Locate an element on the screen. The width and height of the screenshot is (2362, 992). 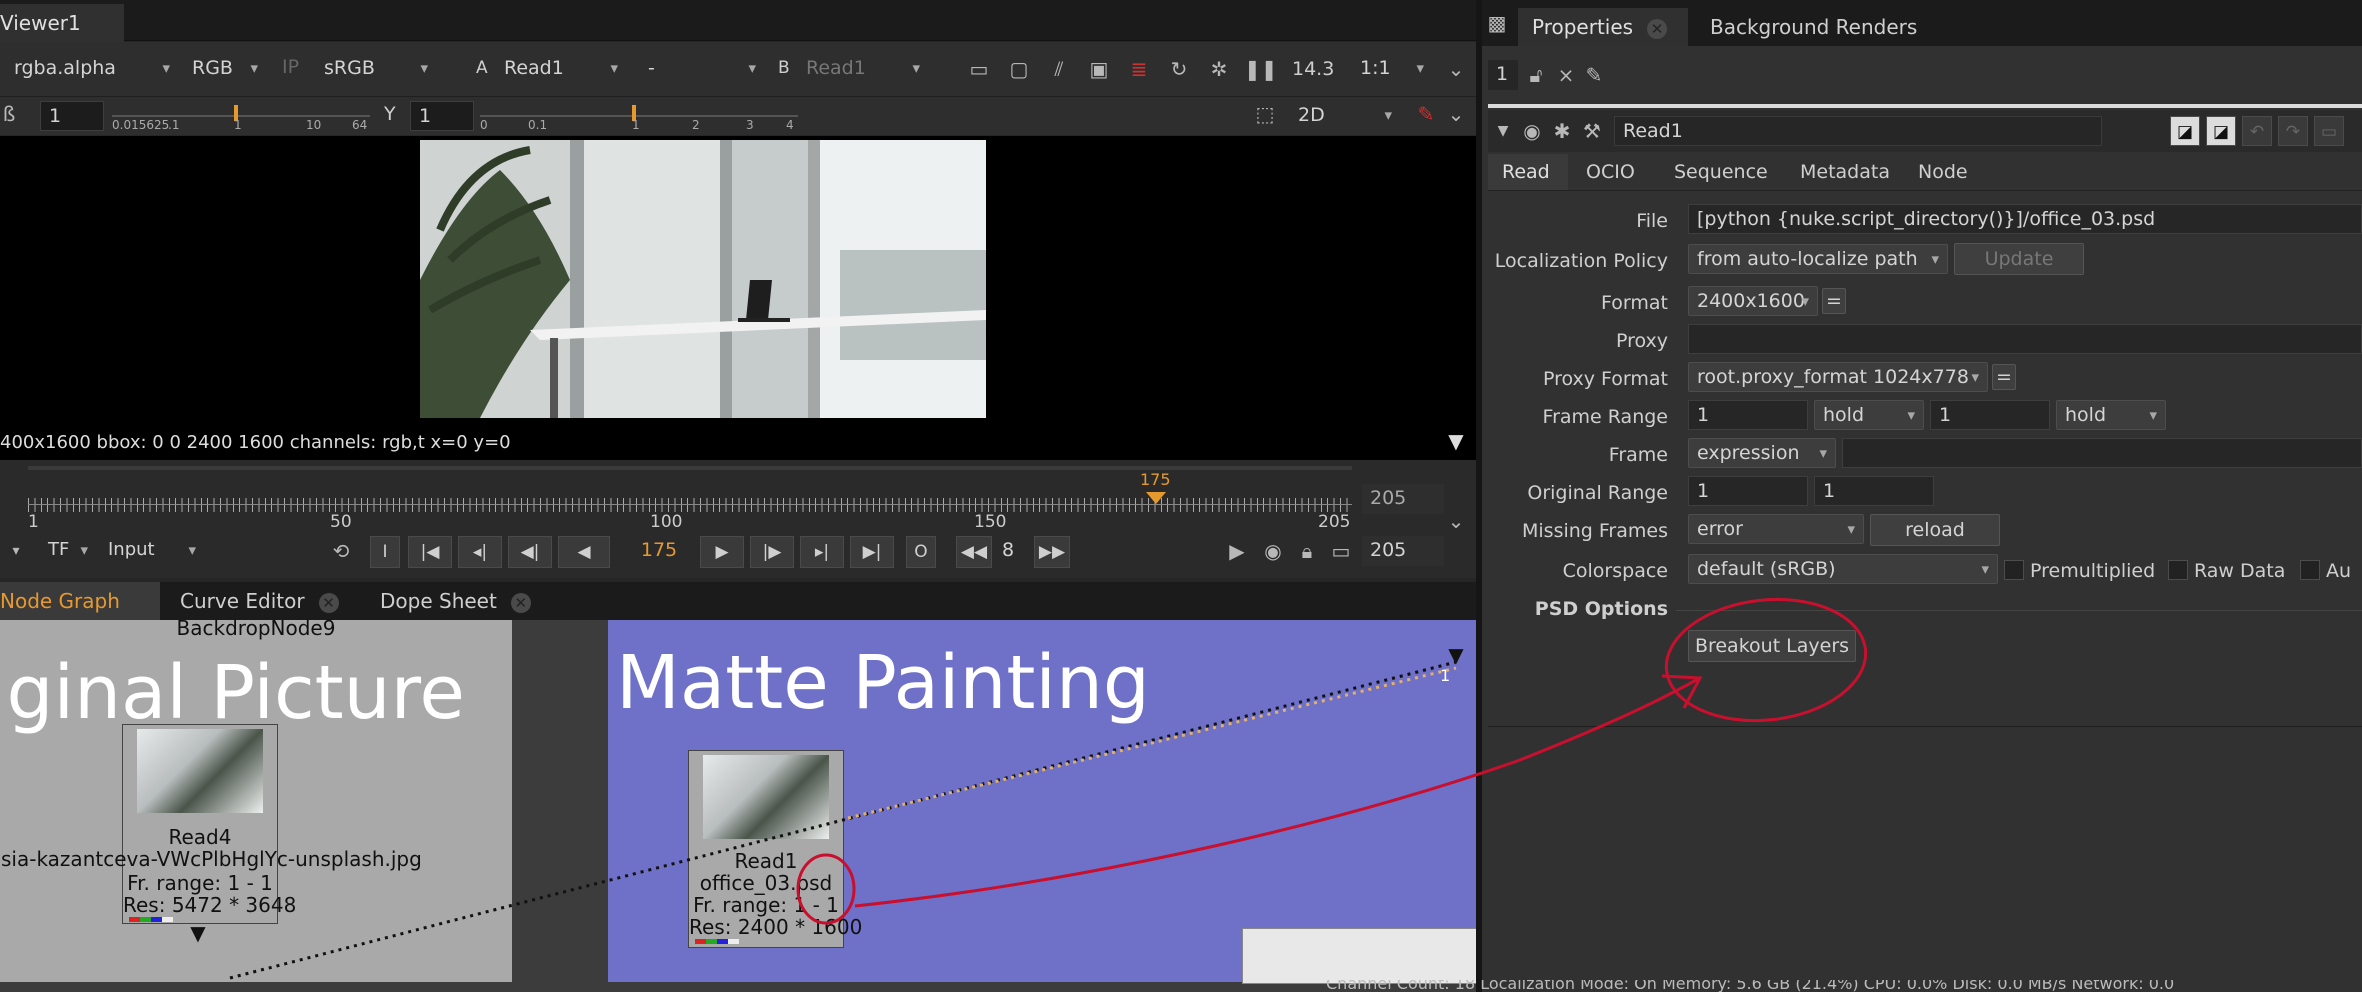
next-frame-button: |▶ is located at coordinates (772, 552).